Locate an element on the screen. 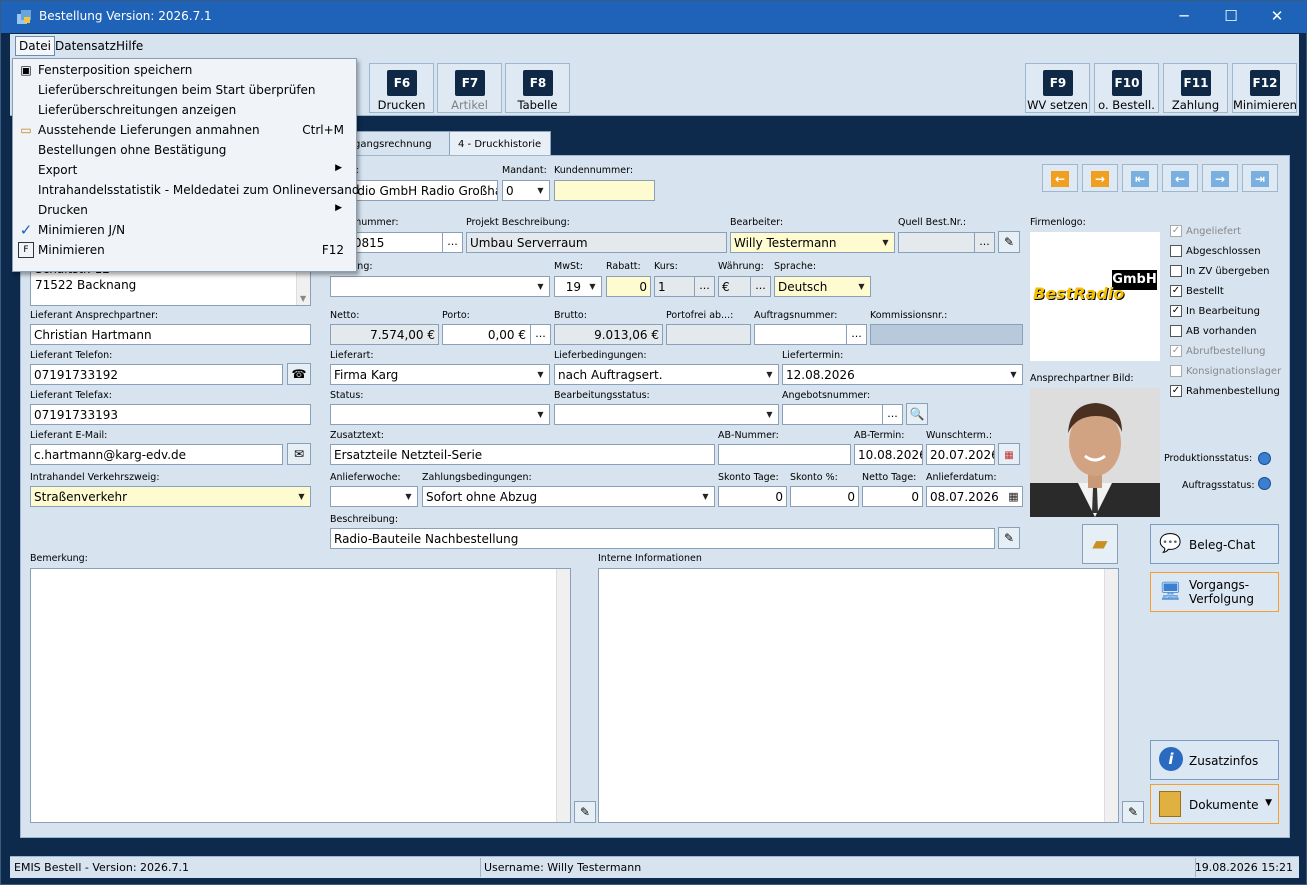 This screenshot has width=1307, height=885. zahlungsbedingungen-select: Sofort ohne Abzug ▼ is located at coordinates (568, 496).